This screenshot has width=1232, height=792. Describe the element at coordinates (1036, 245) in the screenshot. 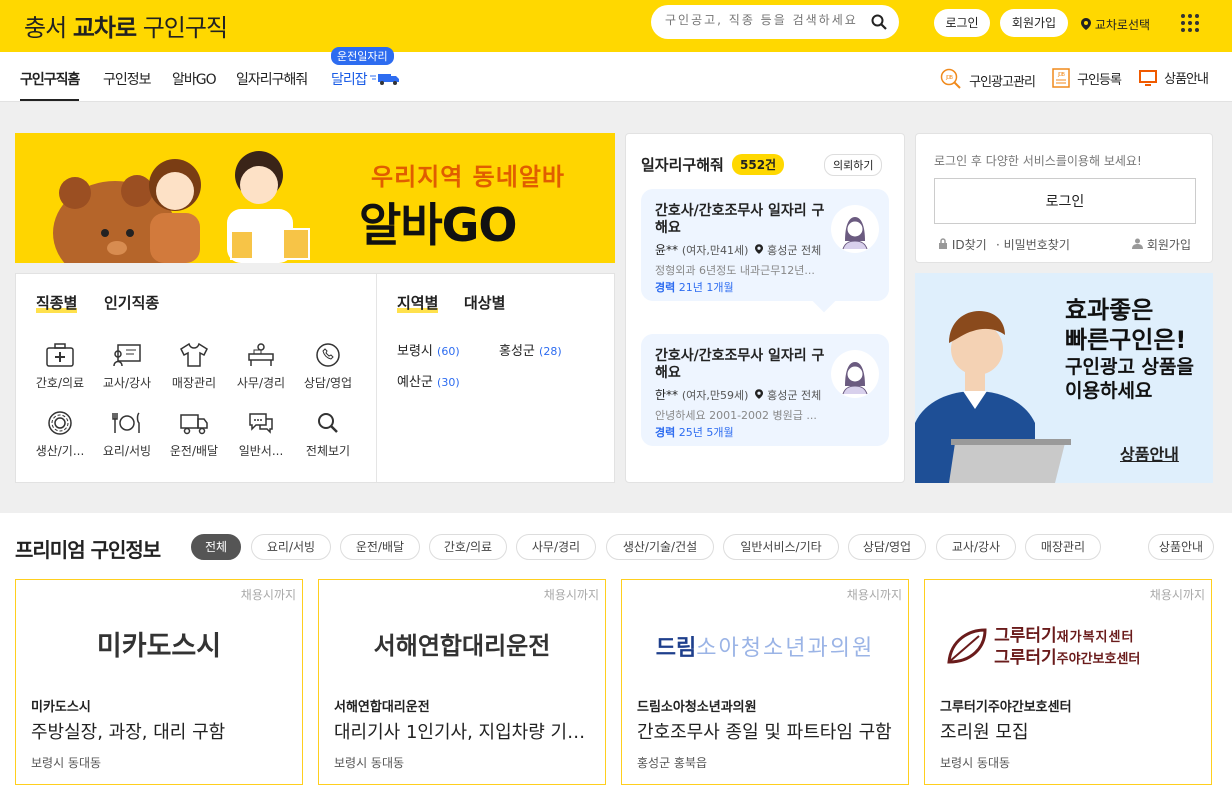

I see `find-password-label: 비밀번호찾기` at that location.